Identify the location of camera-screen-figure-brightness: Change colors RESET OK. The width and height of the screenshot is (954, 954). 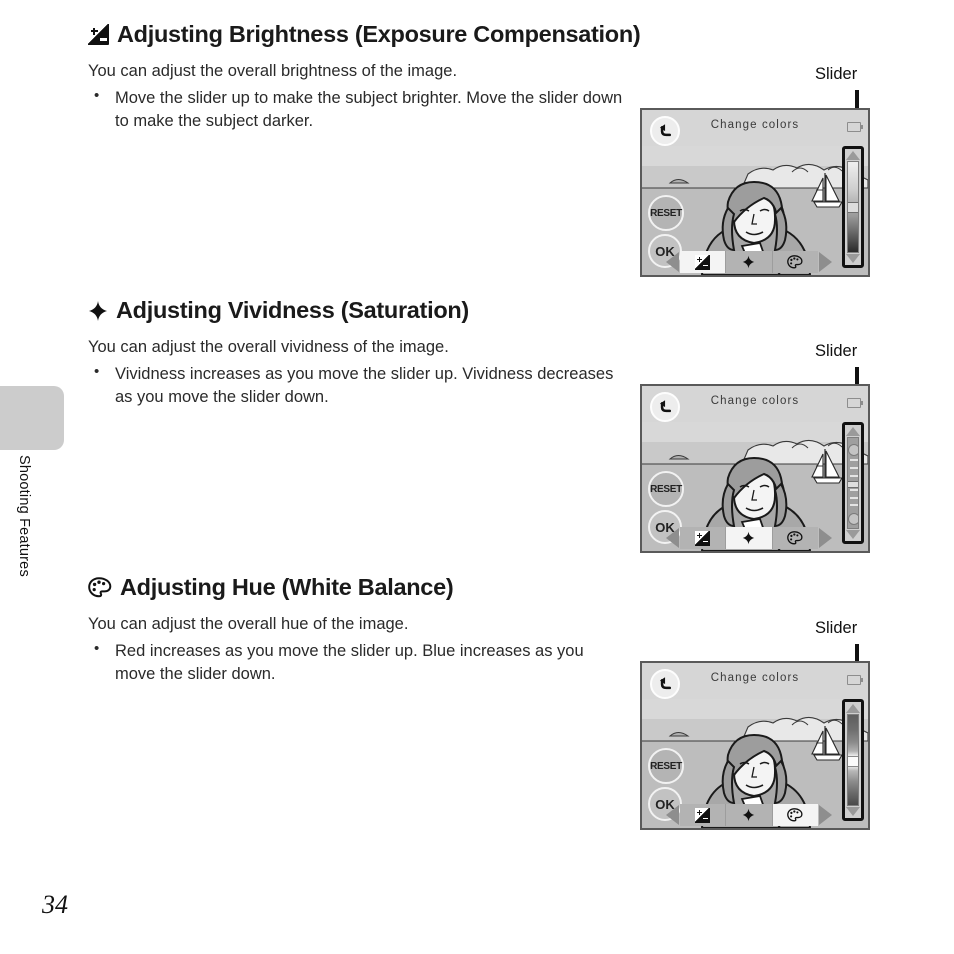
(755, 192).